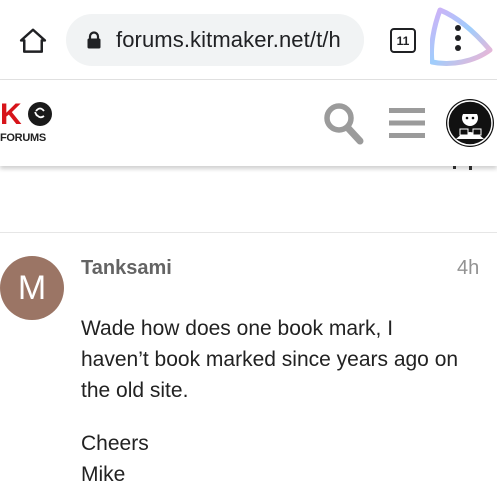  Describe the element at coordinates (135, 390) in the screenshot. I see `post-line: the old site.` at that location.